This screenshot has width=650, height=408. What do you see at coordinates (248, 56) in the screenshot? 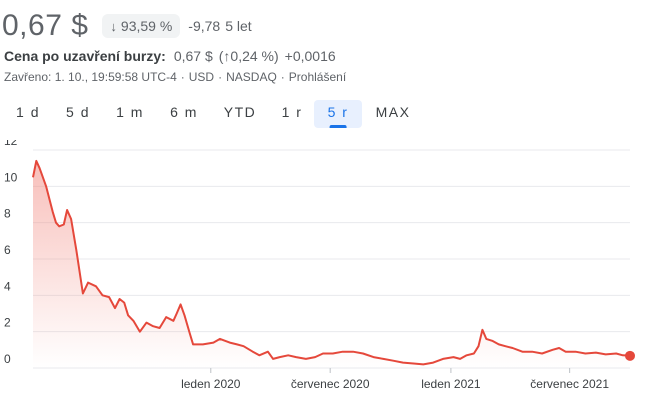
I see `after-hours-percent: (↑0,24 %)` at bounding box center [248, 56].